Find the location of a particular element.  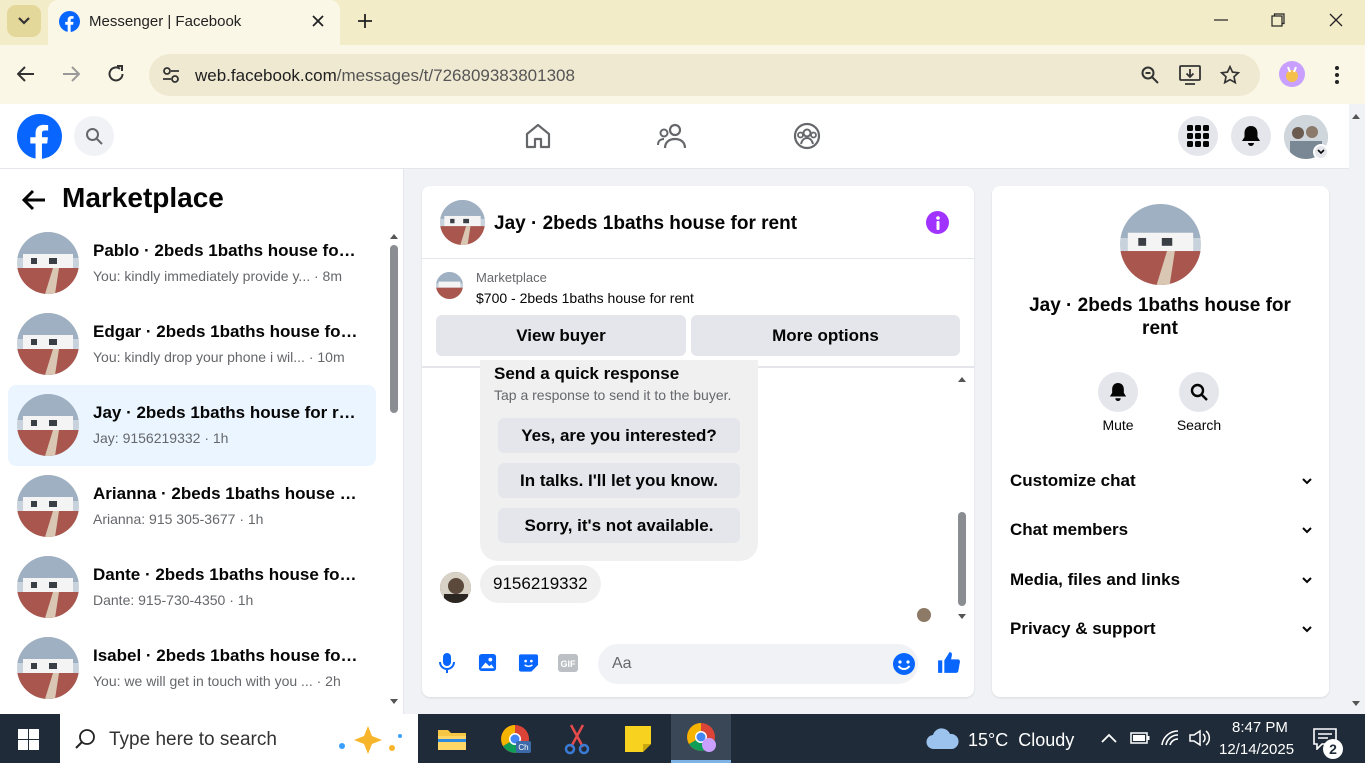

clock-date: 12/14/2025 is located at coordinates (1256, 749).